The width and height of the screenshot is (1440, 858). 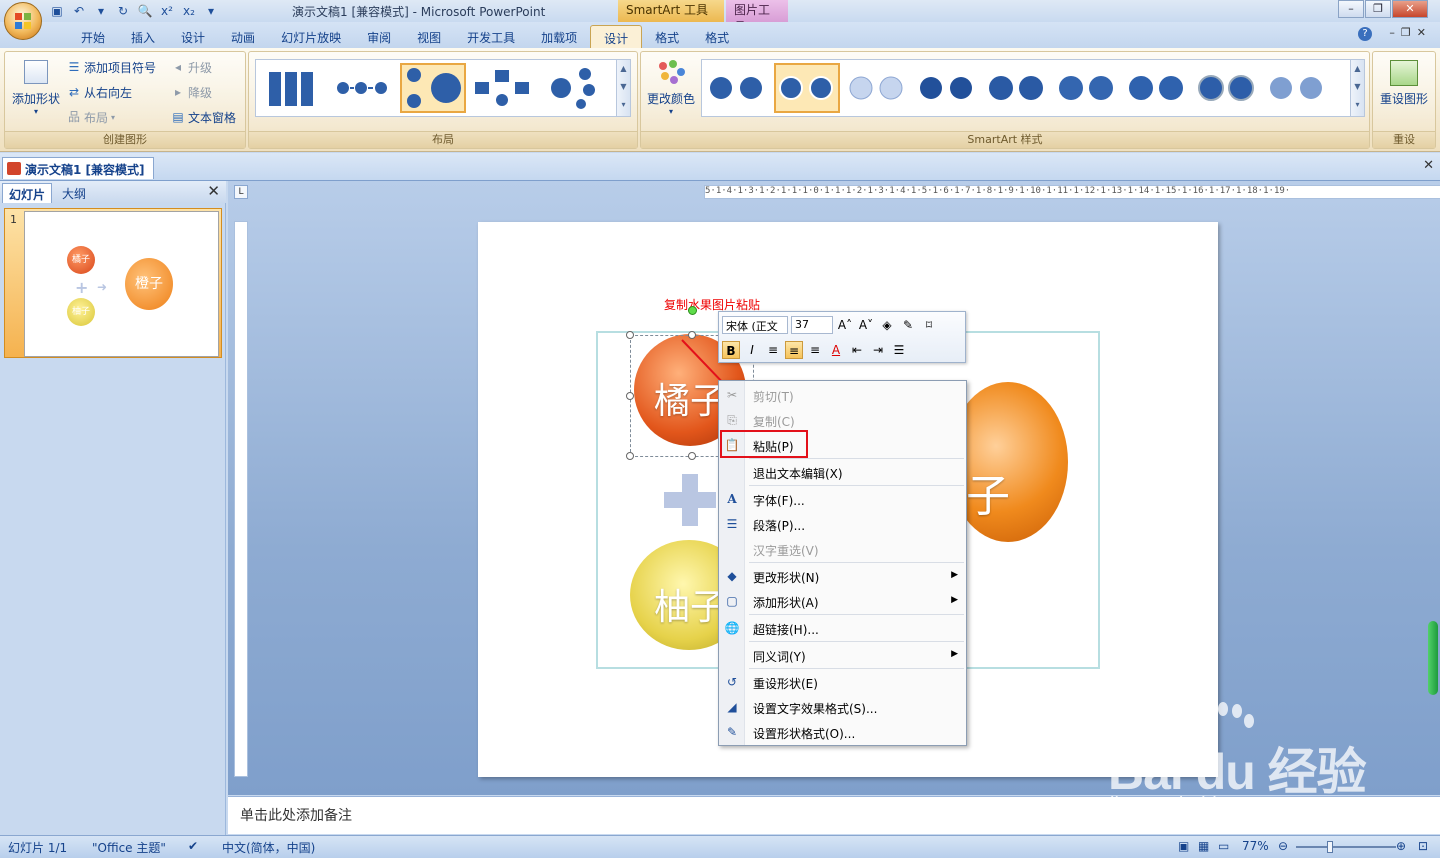 I want to click on notes-pane: 单击此处添加备注, so click(x=834, y=815).